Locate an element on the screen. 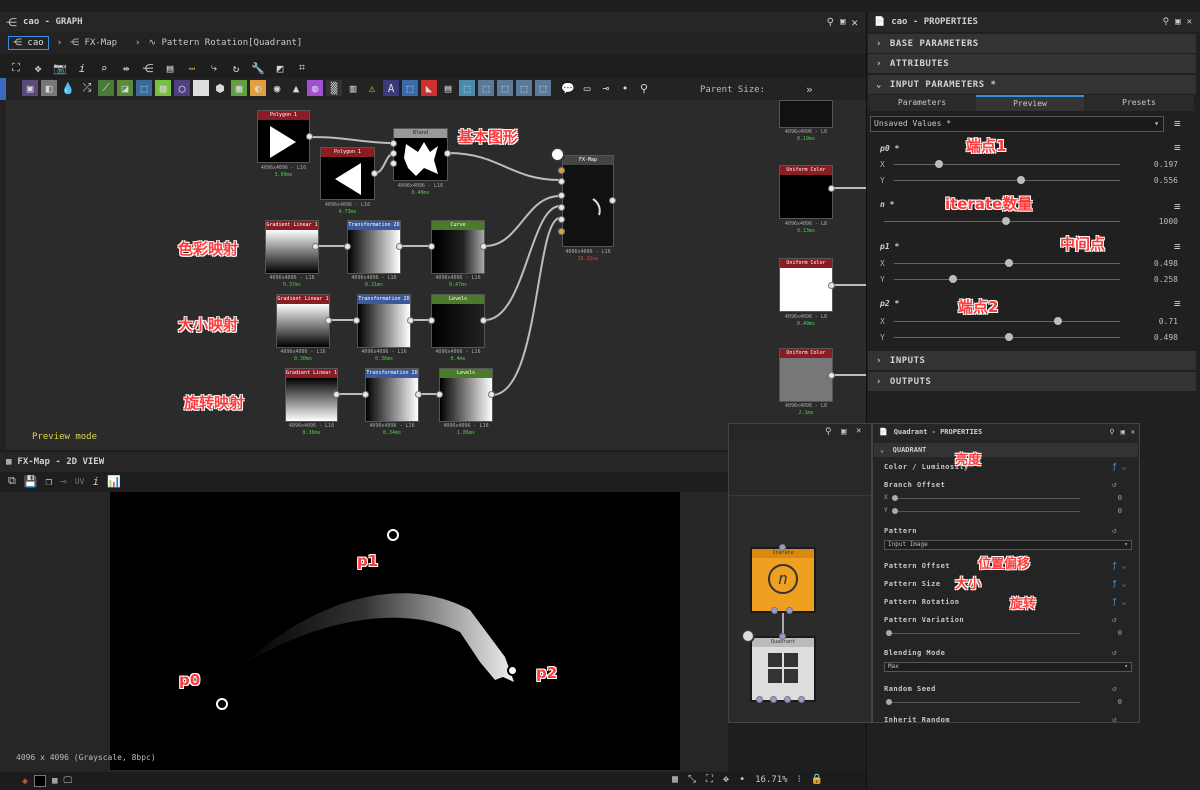 Image resolution: width=1200 pixels, height=790 pixels. node-polygon-2: Polygon 1 is located at coordinates (347, 173).